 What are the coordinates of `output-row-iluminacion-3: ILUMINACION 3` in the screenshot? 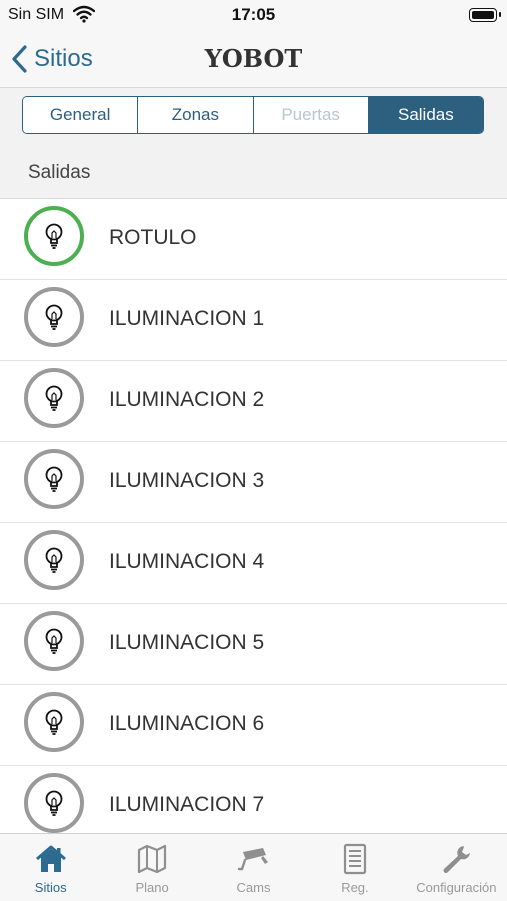 It's located at (253, 482).